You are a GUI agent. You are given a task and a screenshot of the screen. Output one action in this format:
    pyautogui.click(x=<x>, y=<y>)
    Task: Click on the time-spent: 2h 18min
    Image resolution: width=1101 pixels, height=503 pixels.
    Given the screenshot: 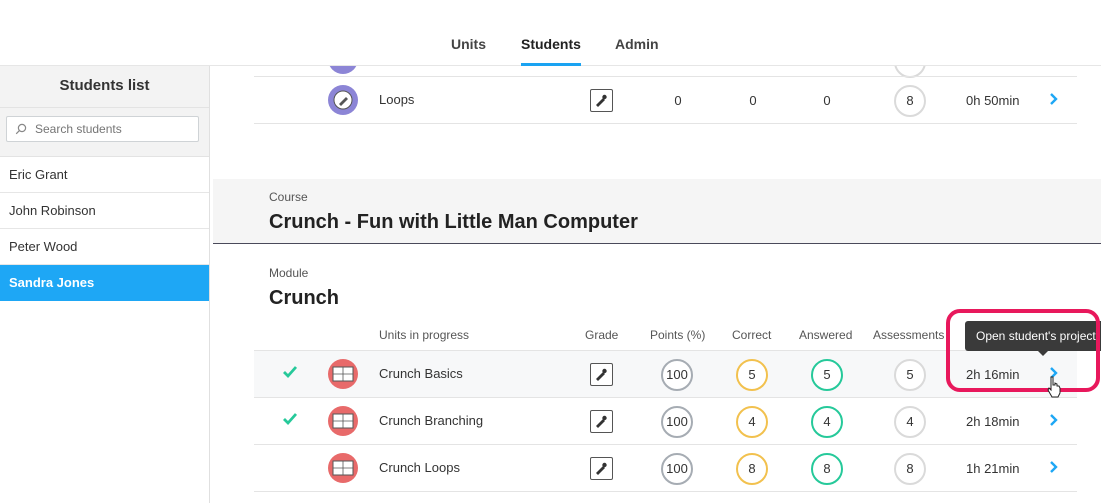 What is the action you would take?
    pyautogui.click(x=993, y=421)
    